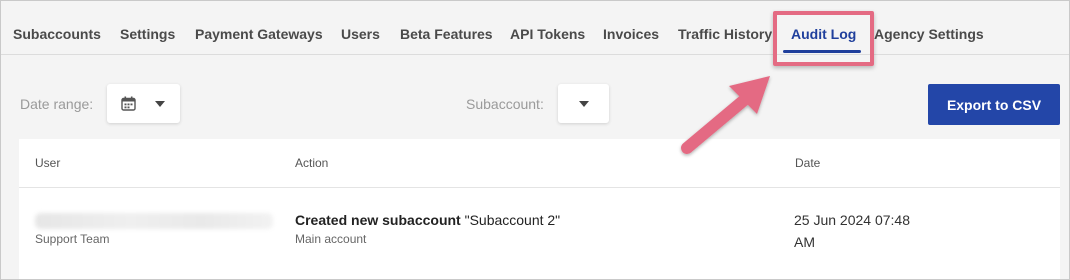  I want to click on tab-subaccounts: Subaccounts, so click(57, 34).